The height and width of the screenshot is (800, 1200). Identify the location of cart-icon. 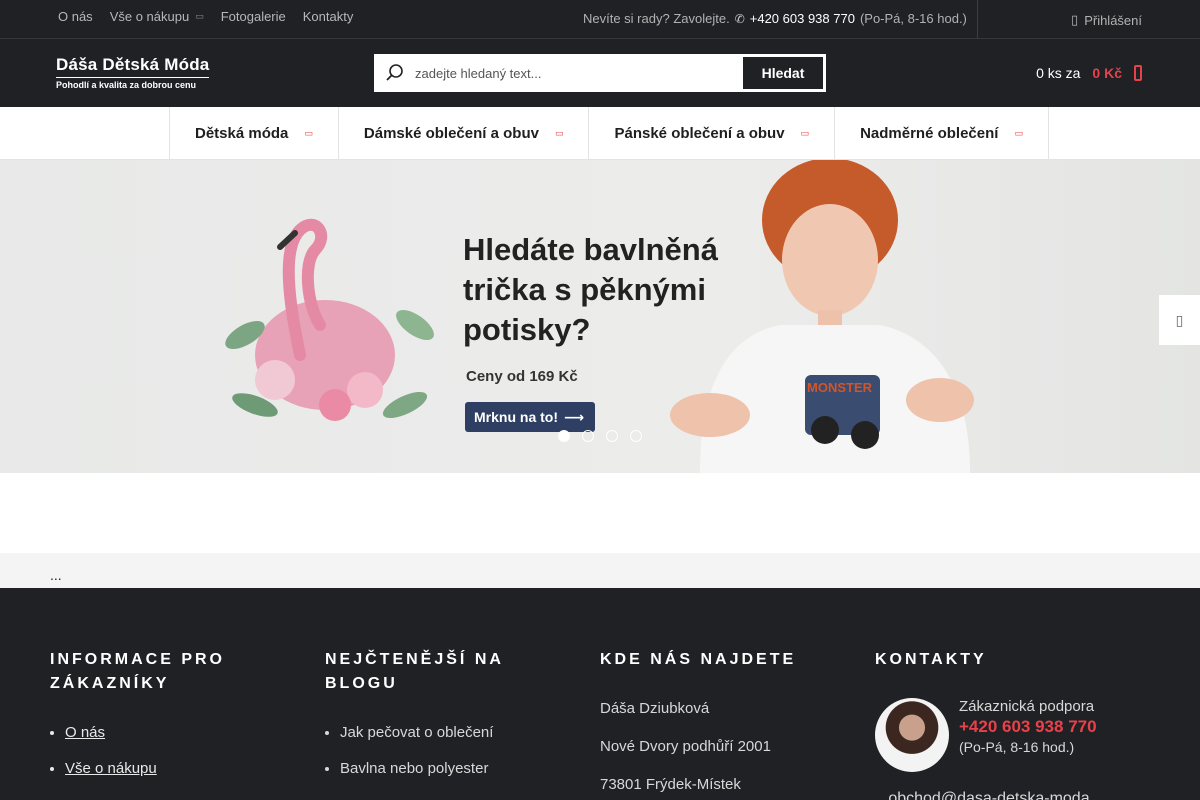
(1138, 73).